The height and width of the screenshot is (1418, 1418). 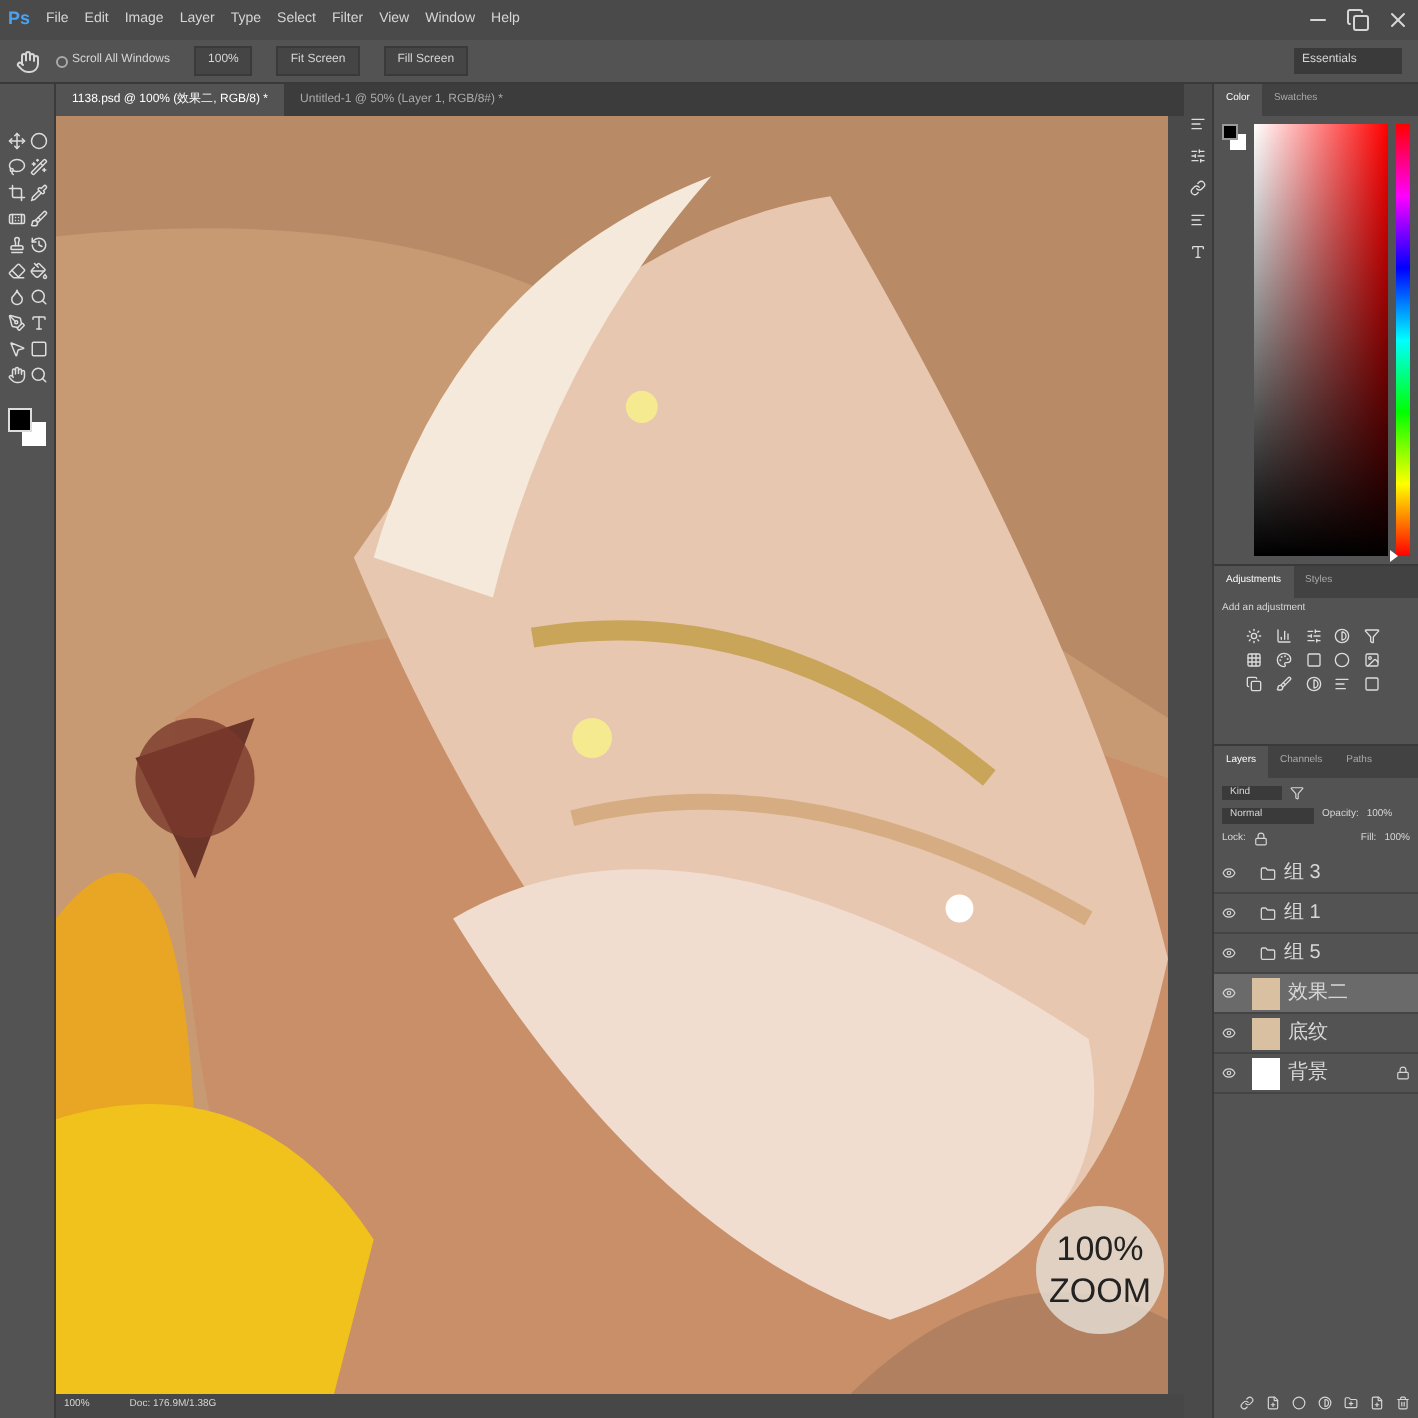 What do you see at coordinates (1302, 874) in the screenshot?
I see `layer-name: 组 3` at bounding box center [1302, 874].